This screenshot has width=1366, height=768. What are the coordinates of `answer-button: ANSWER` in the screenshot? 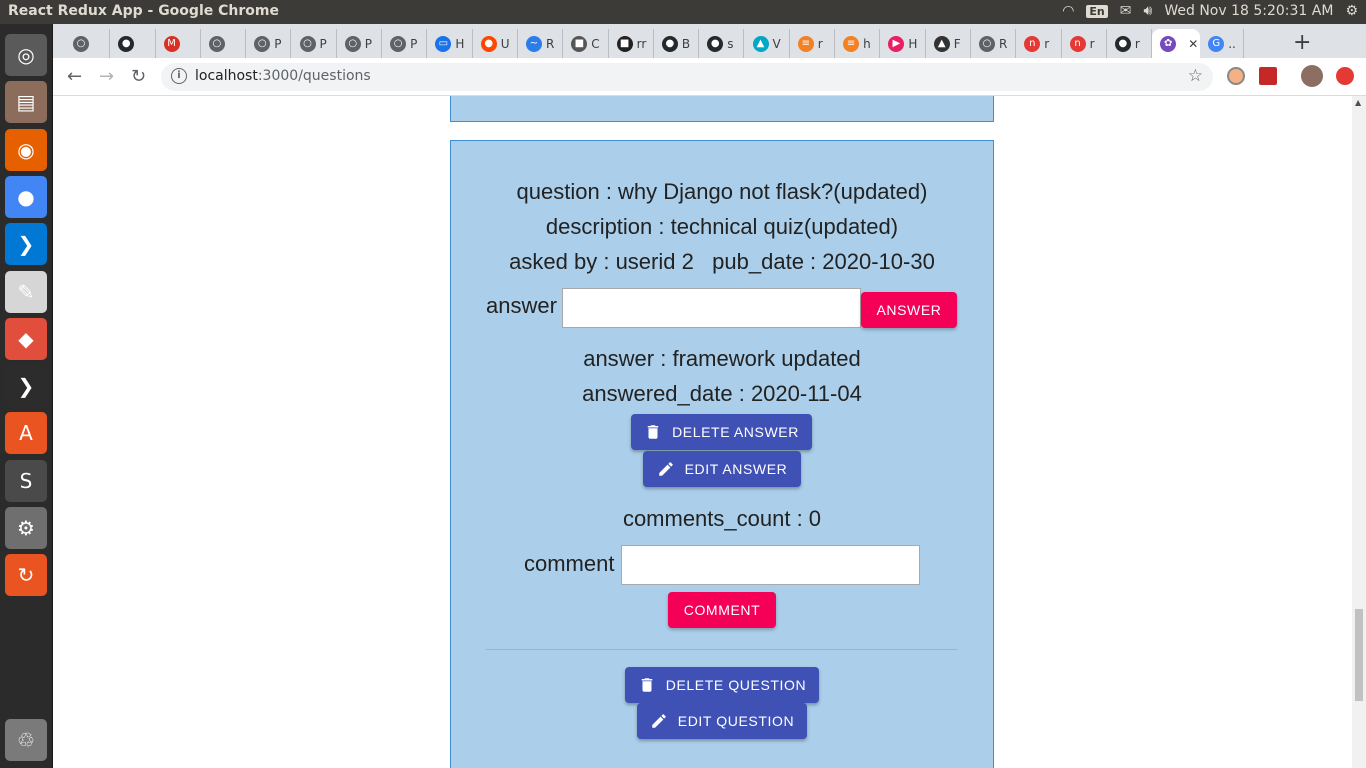 It's located at (909, 310).